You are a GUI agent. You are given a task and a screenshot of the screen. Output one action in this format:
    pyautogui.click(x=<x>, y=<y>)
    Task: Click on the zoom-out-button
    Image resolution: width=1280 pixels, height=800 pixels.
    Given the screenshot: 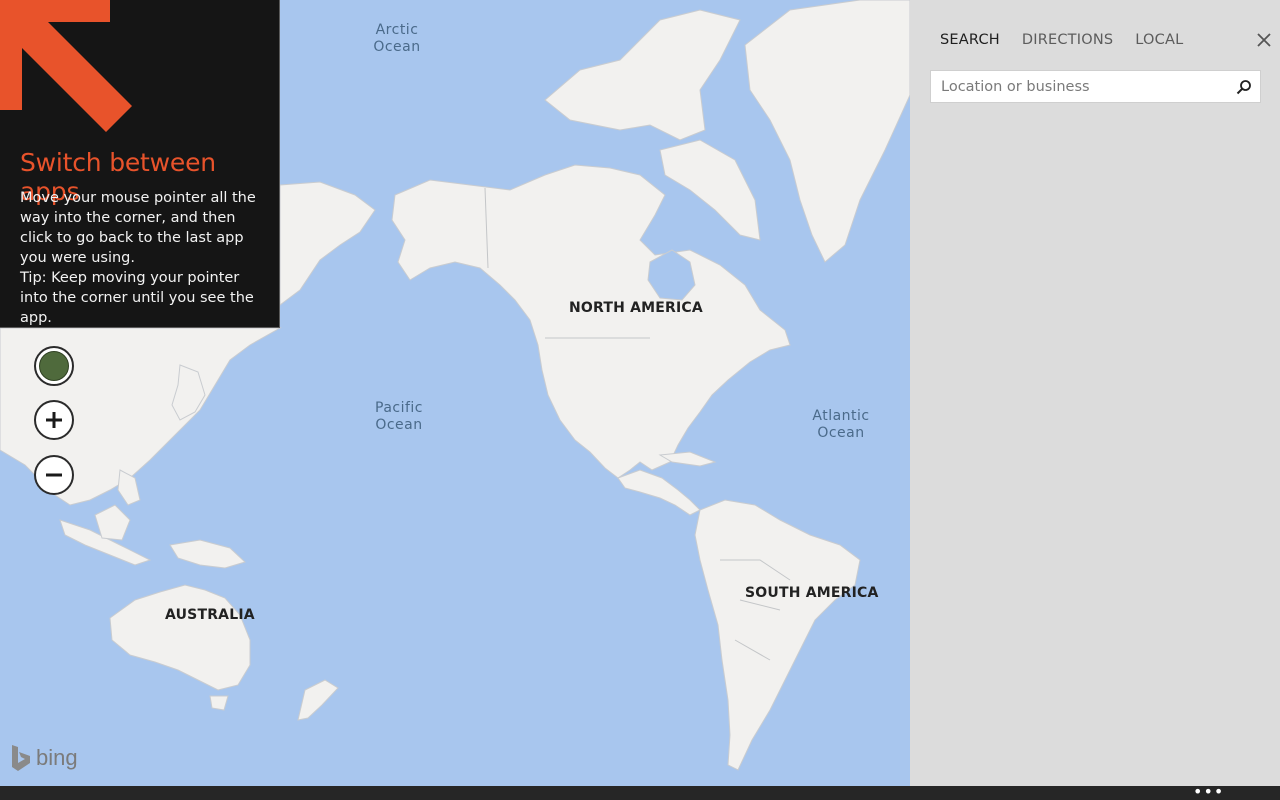 What is the action you would take?
    pyautogui.click(x=54, y=475)
    